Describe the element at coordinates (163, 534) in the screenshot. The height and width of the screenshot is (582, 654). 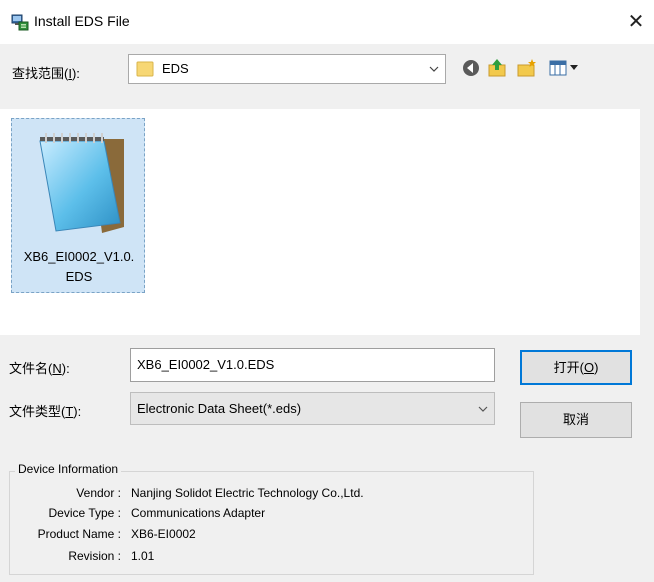
I see `product-name-value: XB6-EI0002` at that location.